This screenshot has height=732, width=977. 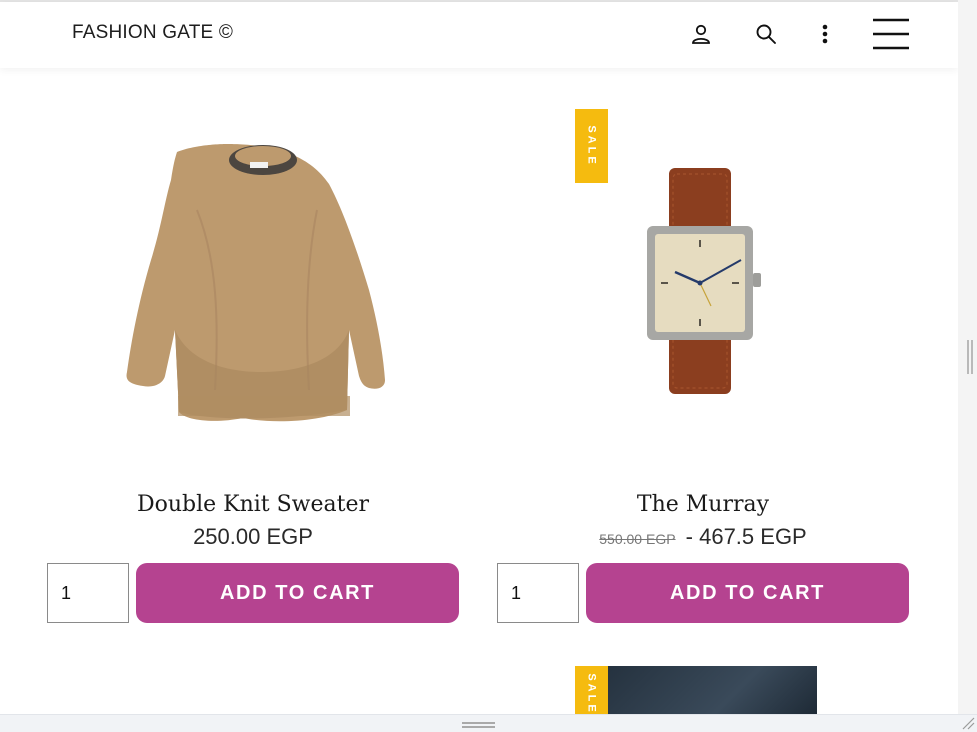 What do you see at coordinates (743, 536) in the screenshot?
I see `sale-price: - 467.5 EGP` at bounding box center [743, 536].